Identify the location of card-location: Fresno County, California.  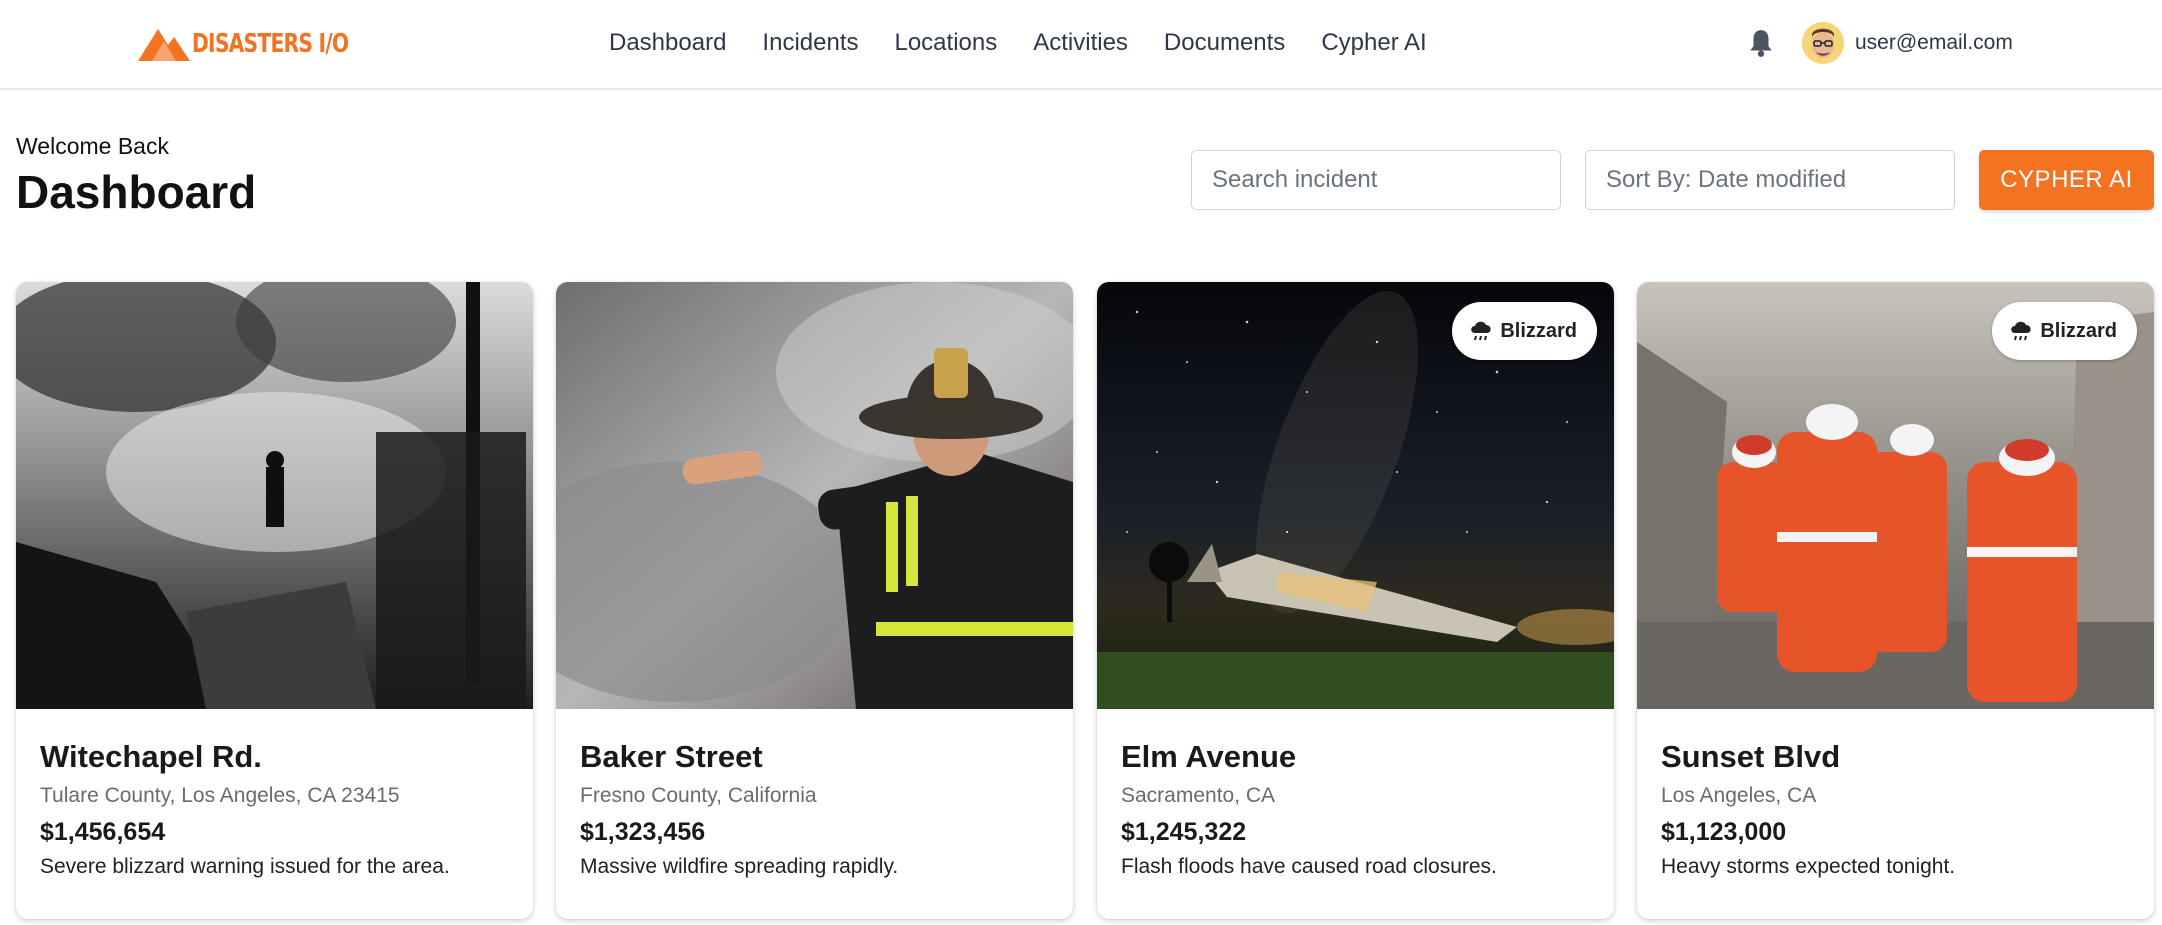
(698, 795).